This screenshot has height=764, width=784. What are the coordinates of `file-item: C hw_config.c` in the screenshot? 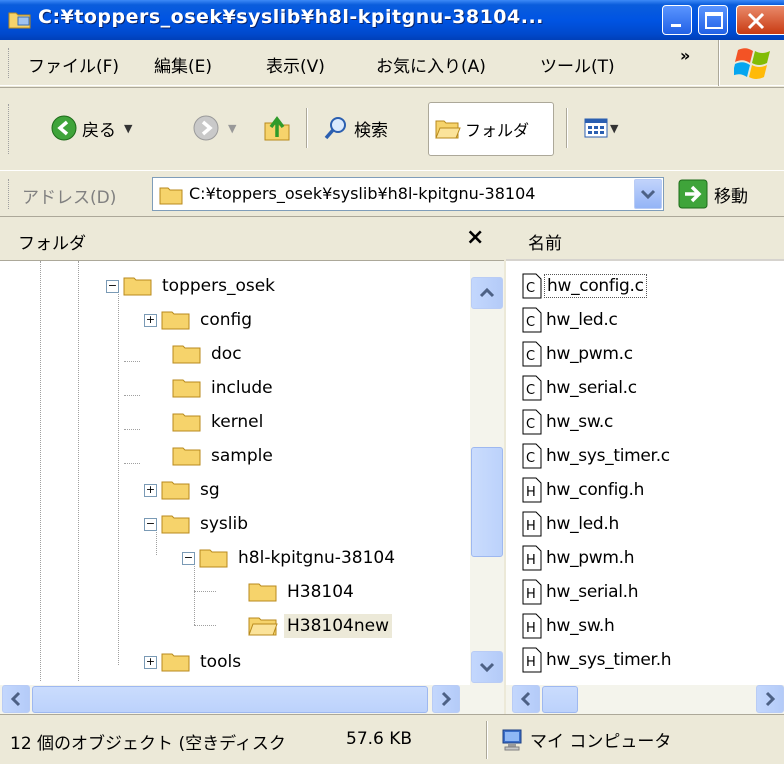 It's located at (584, 286).